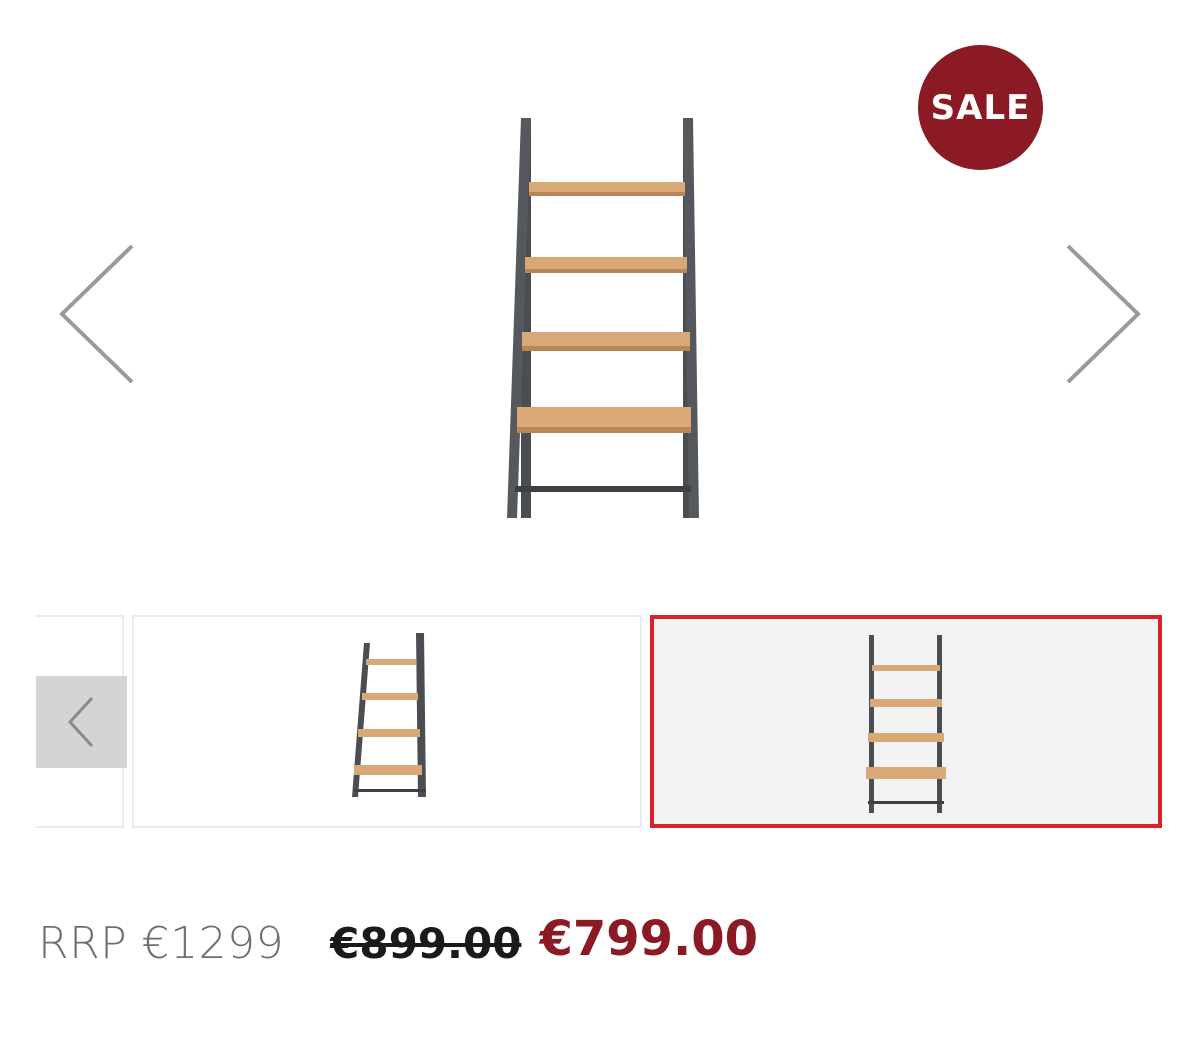 The image size is (1200, 1040). I want to click on sale-badge: SALE, so click(980, 107).